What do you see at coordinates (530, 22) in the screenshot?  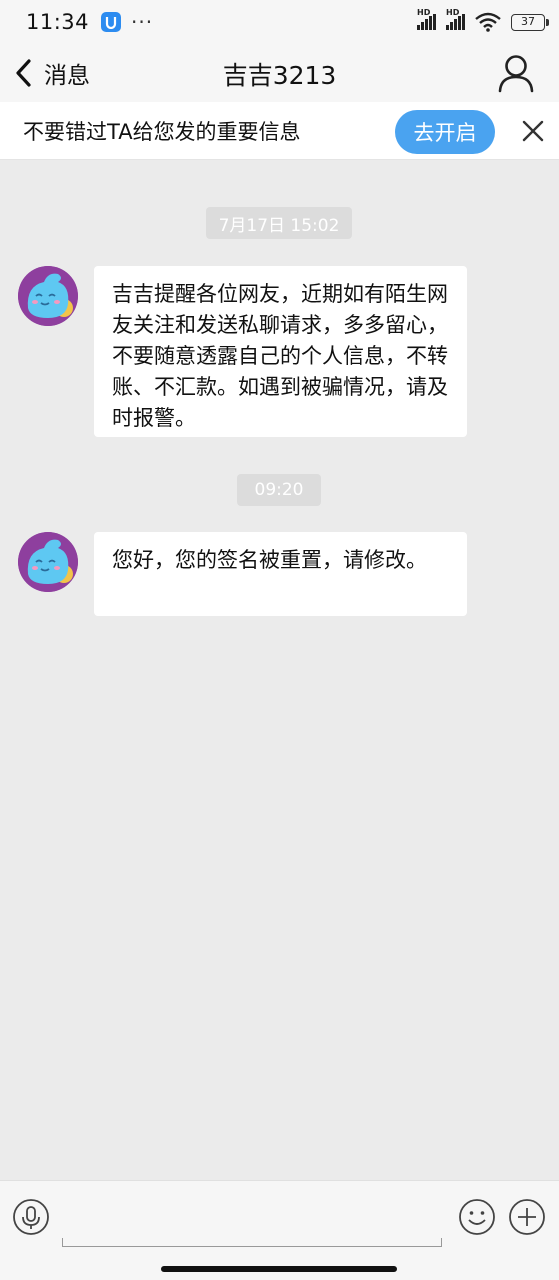 I see `battery-icon: 37` at bounding box center [530, 22].